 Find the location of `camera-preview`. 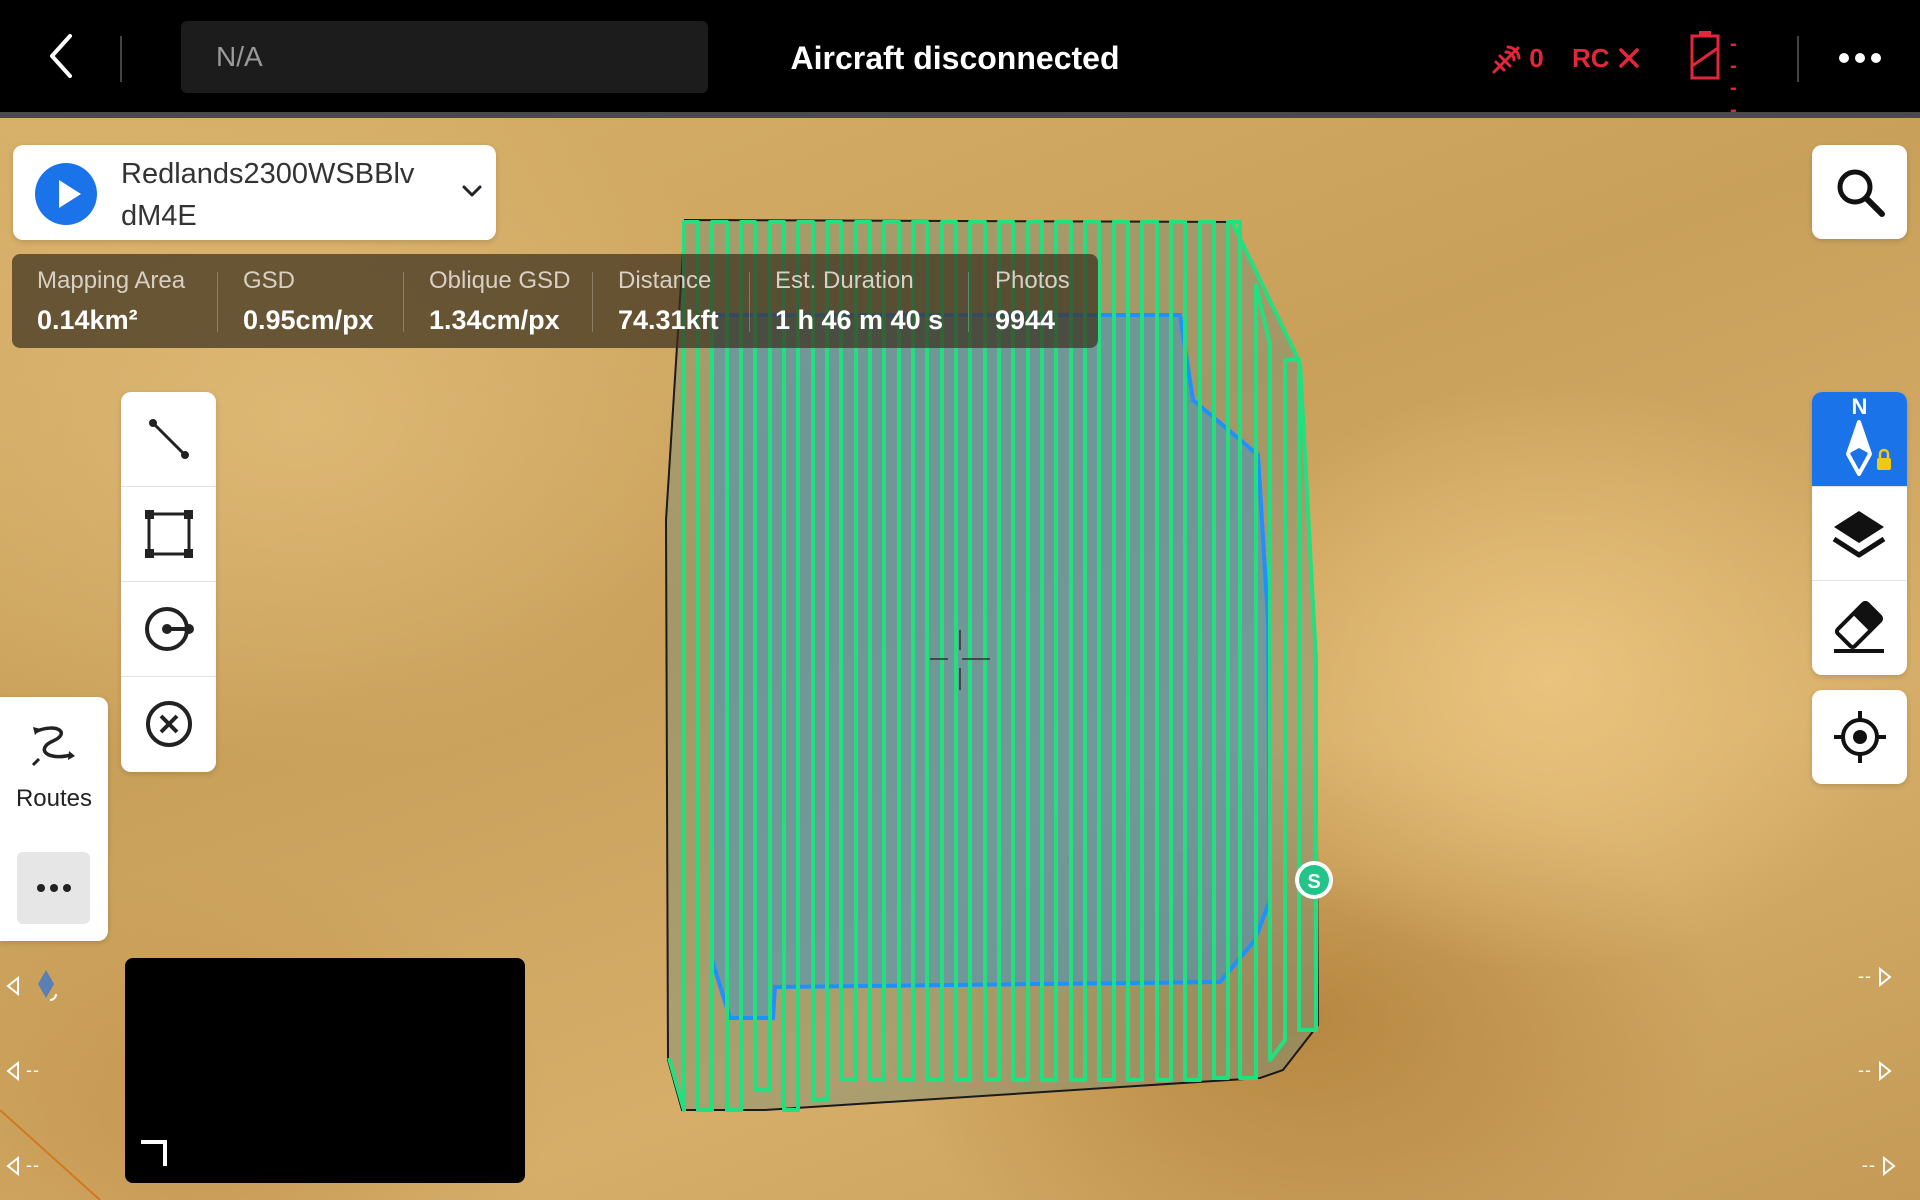

camera-preview is located at coordinates (325, 1070).